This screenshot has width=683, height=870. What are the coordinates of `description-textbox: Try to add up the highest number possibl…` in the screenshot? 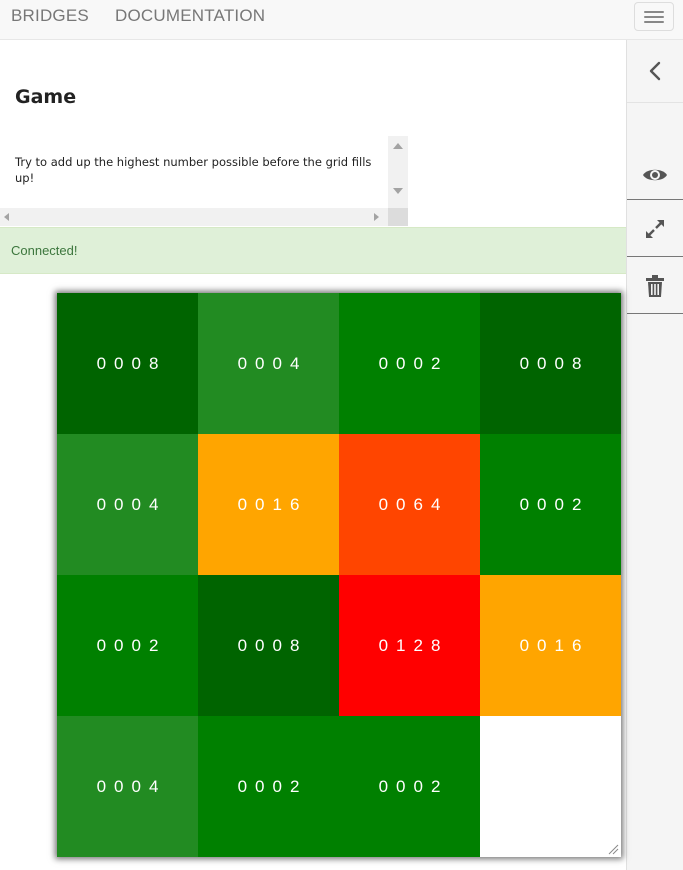 It's located at (204, 181).